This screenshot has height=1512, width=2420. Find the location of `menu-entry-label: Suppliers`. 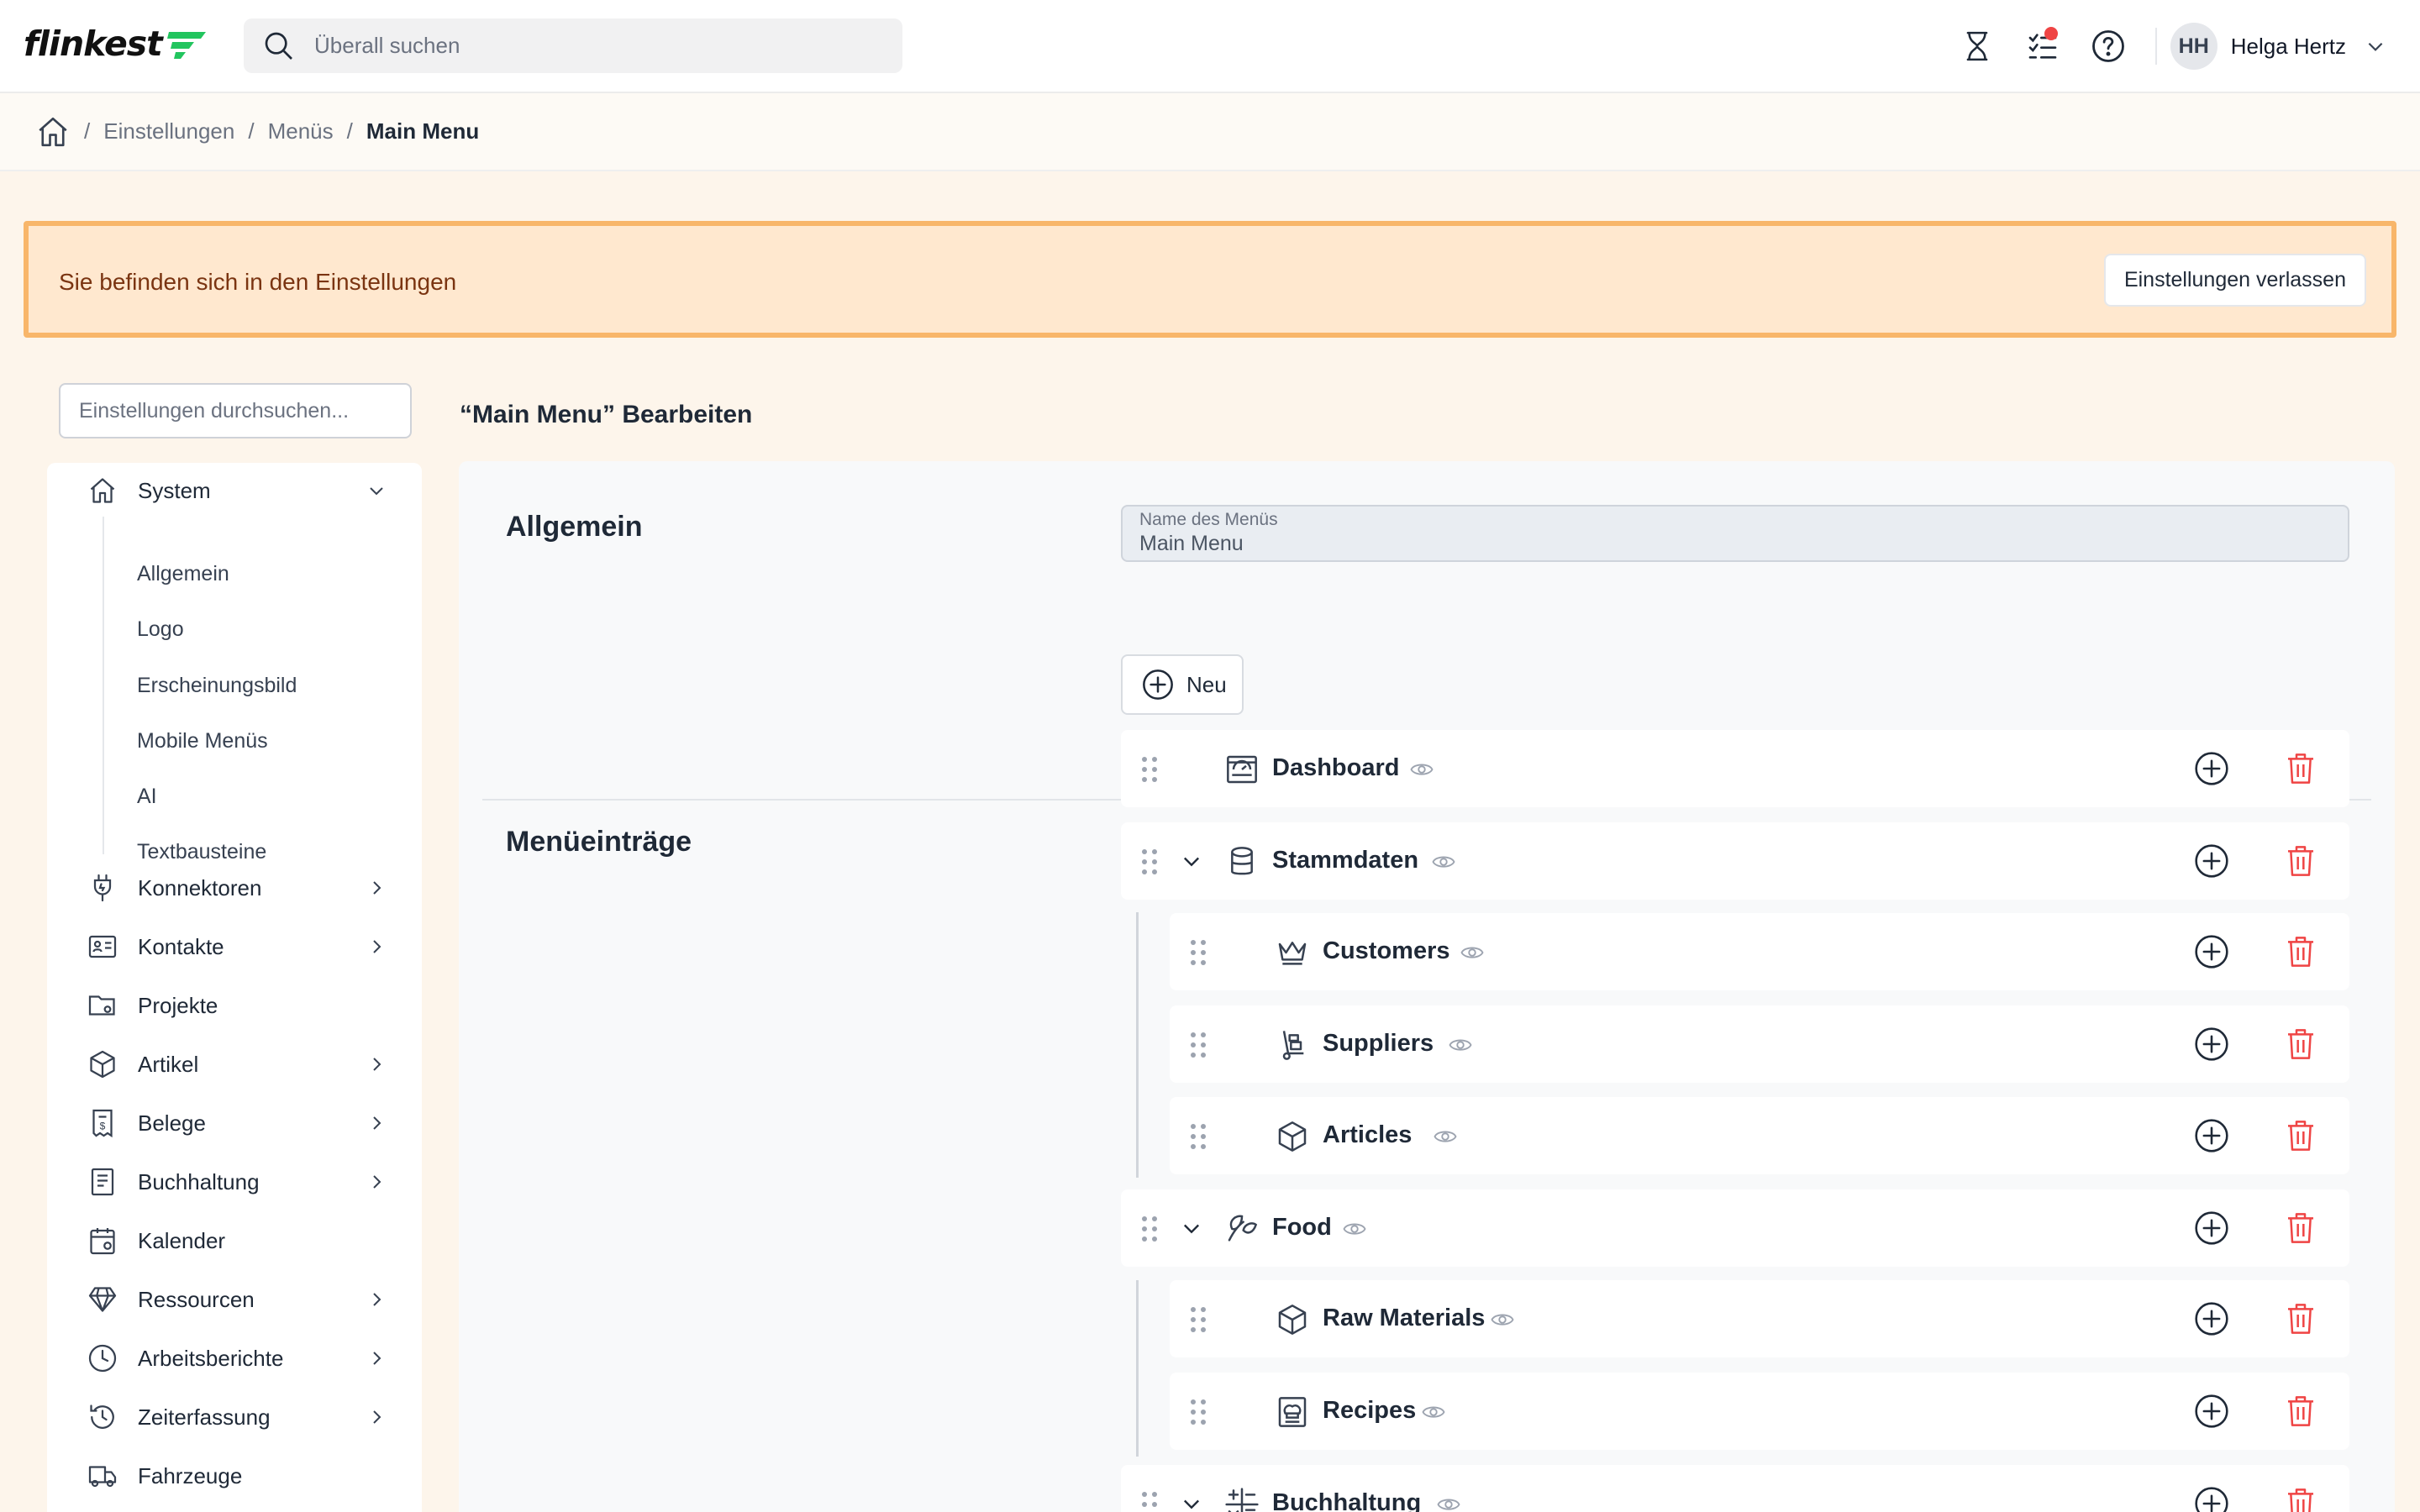

menu-entry-label: Suppliers is located at coordinates (1378, 1043).